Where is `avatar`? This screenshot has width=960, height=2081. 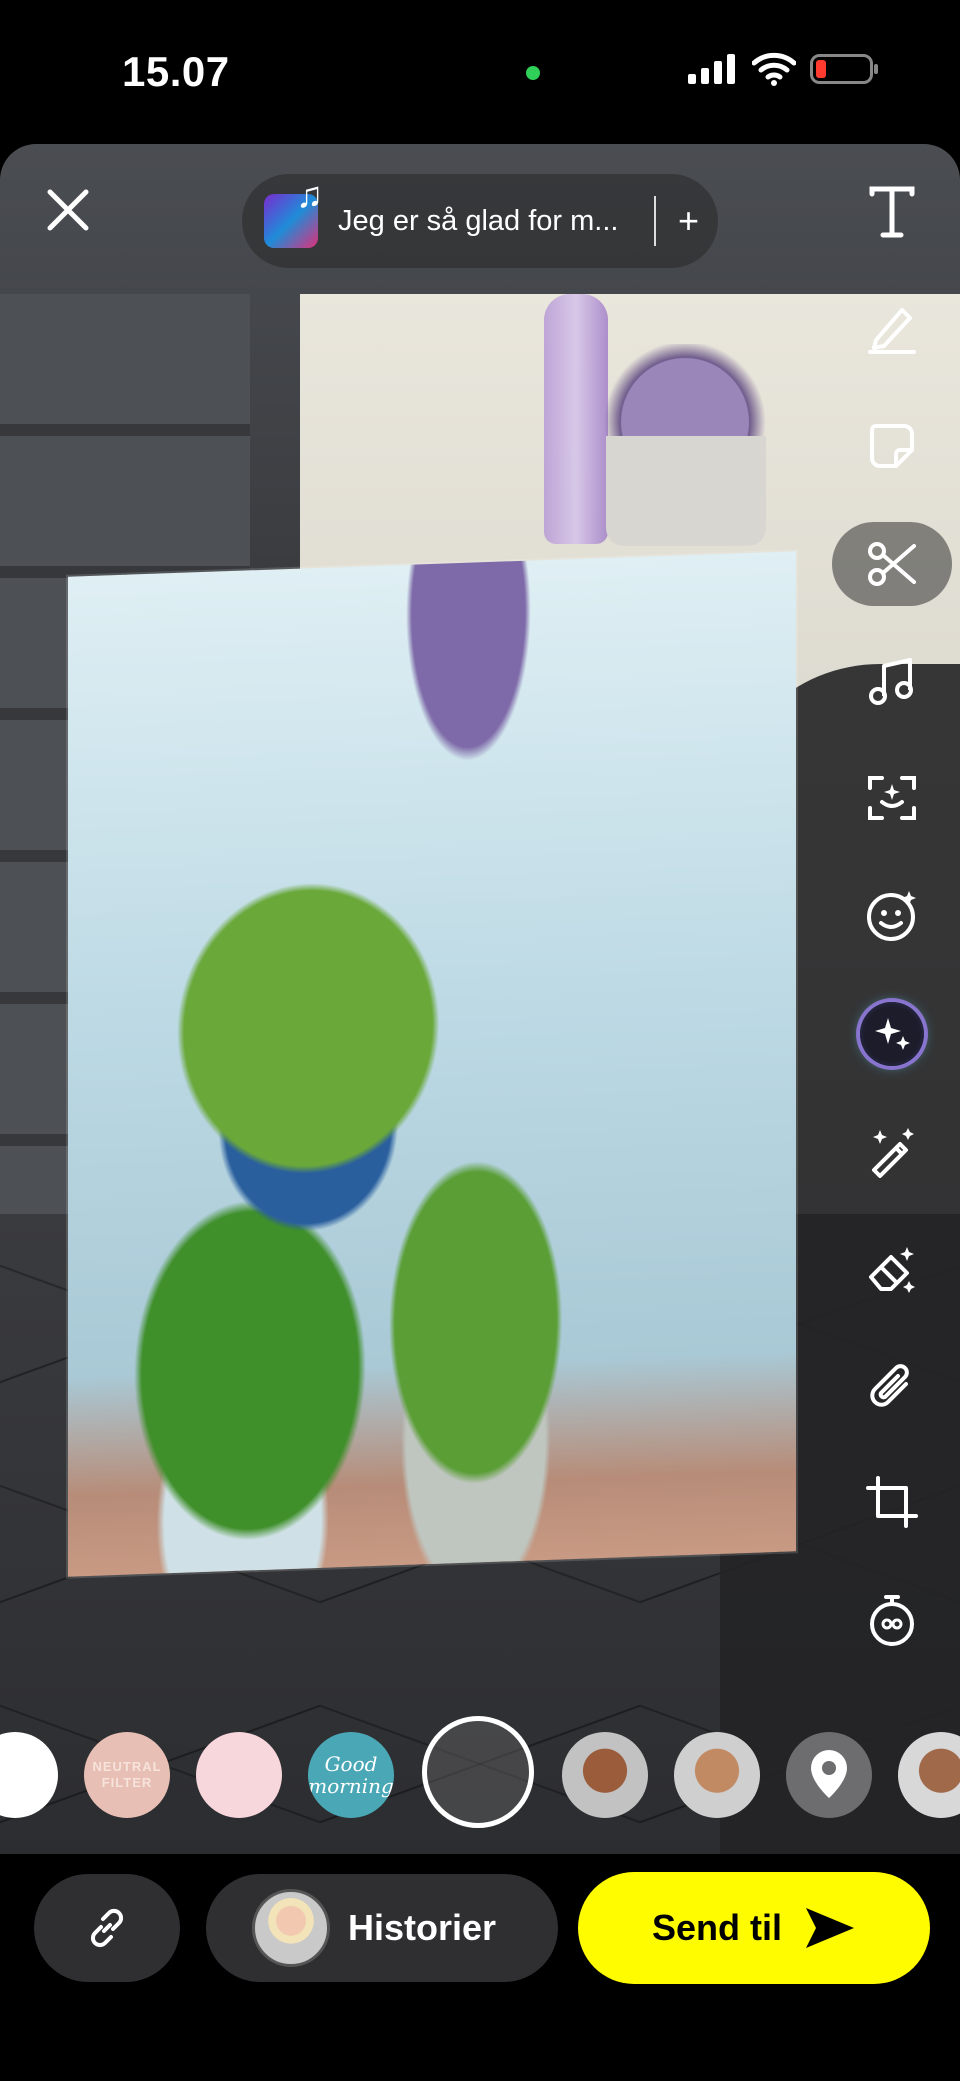
avatar is located at coordinates (291, 1928).